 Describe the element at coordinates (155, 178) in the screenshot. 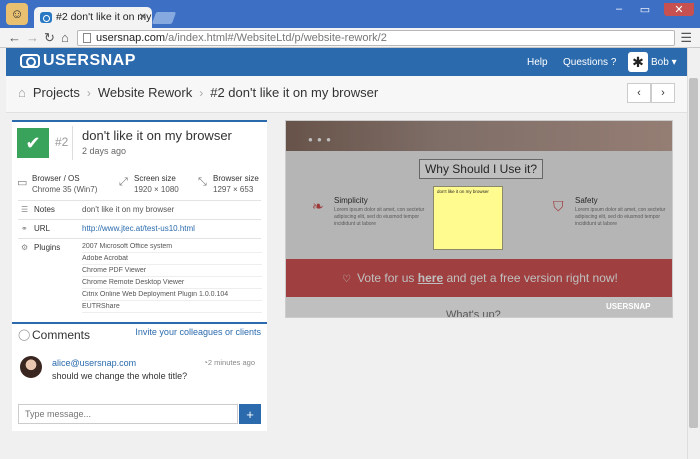

I see `screen-size-label: Screen size` at that location.